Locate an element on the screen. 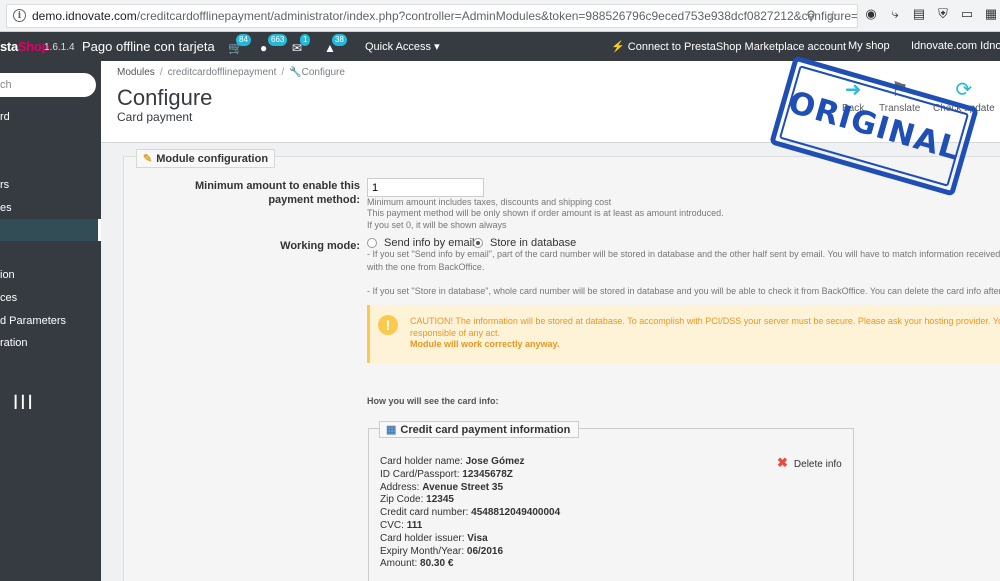  close-icon: ✖ is located at coordinates (782, 462).